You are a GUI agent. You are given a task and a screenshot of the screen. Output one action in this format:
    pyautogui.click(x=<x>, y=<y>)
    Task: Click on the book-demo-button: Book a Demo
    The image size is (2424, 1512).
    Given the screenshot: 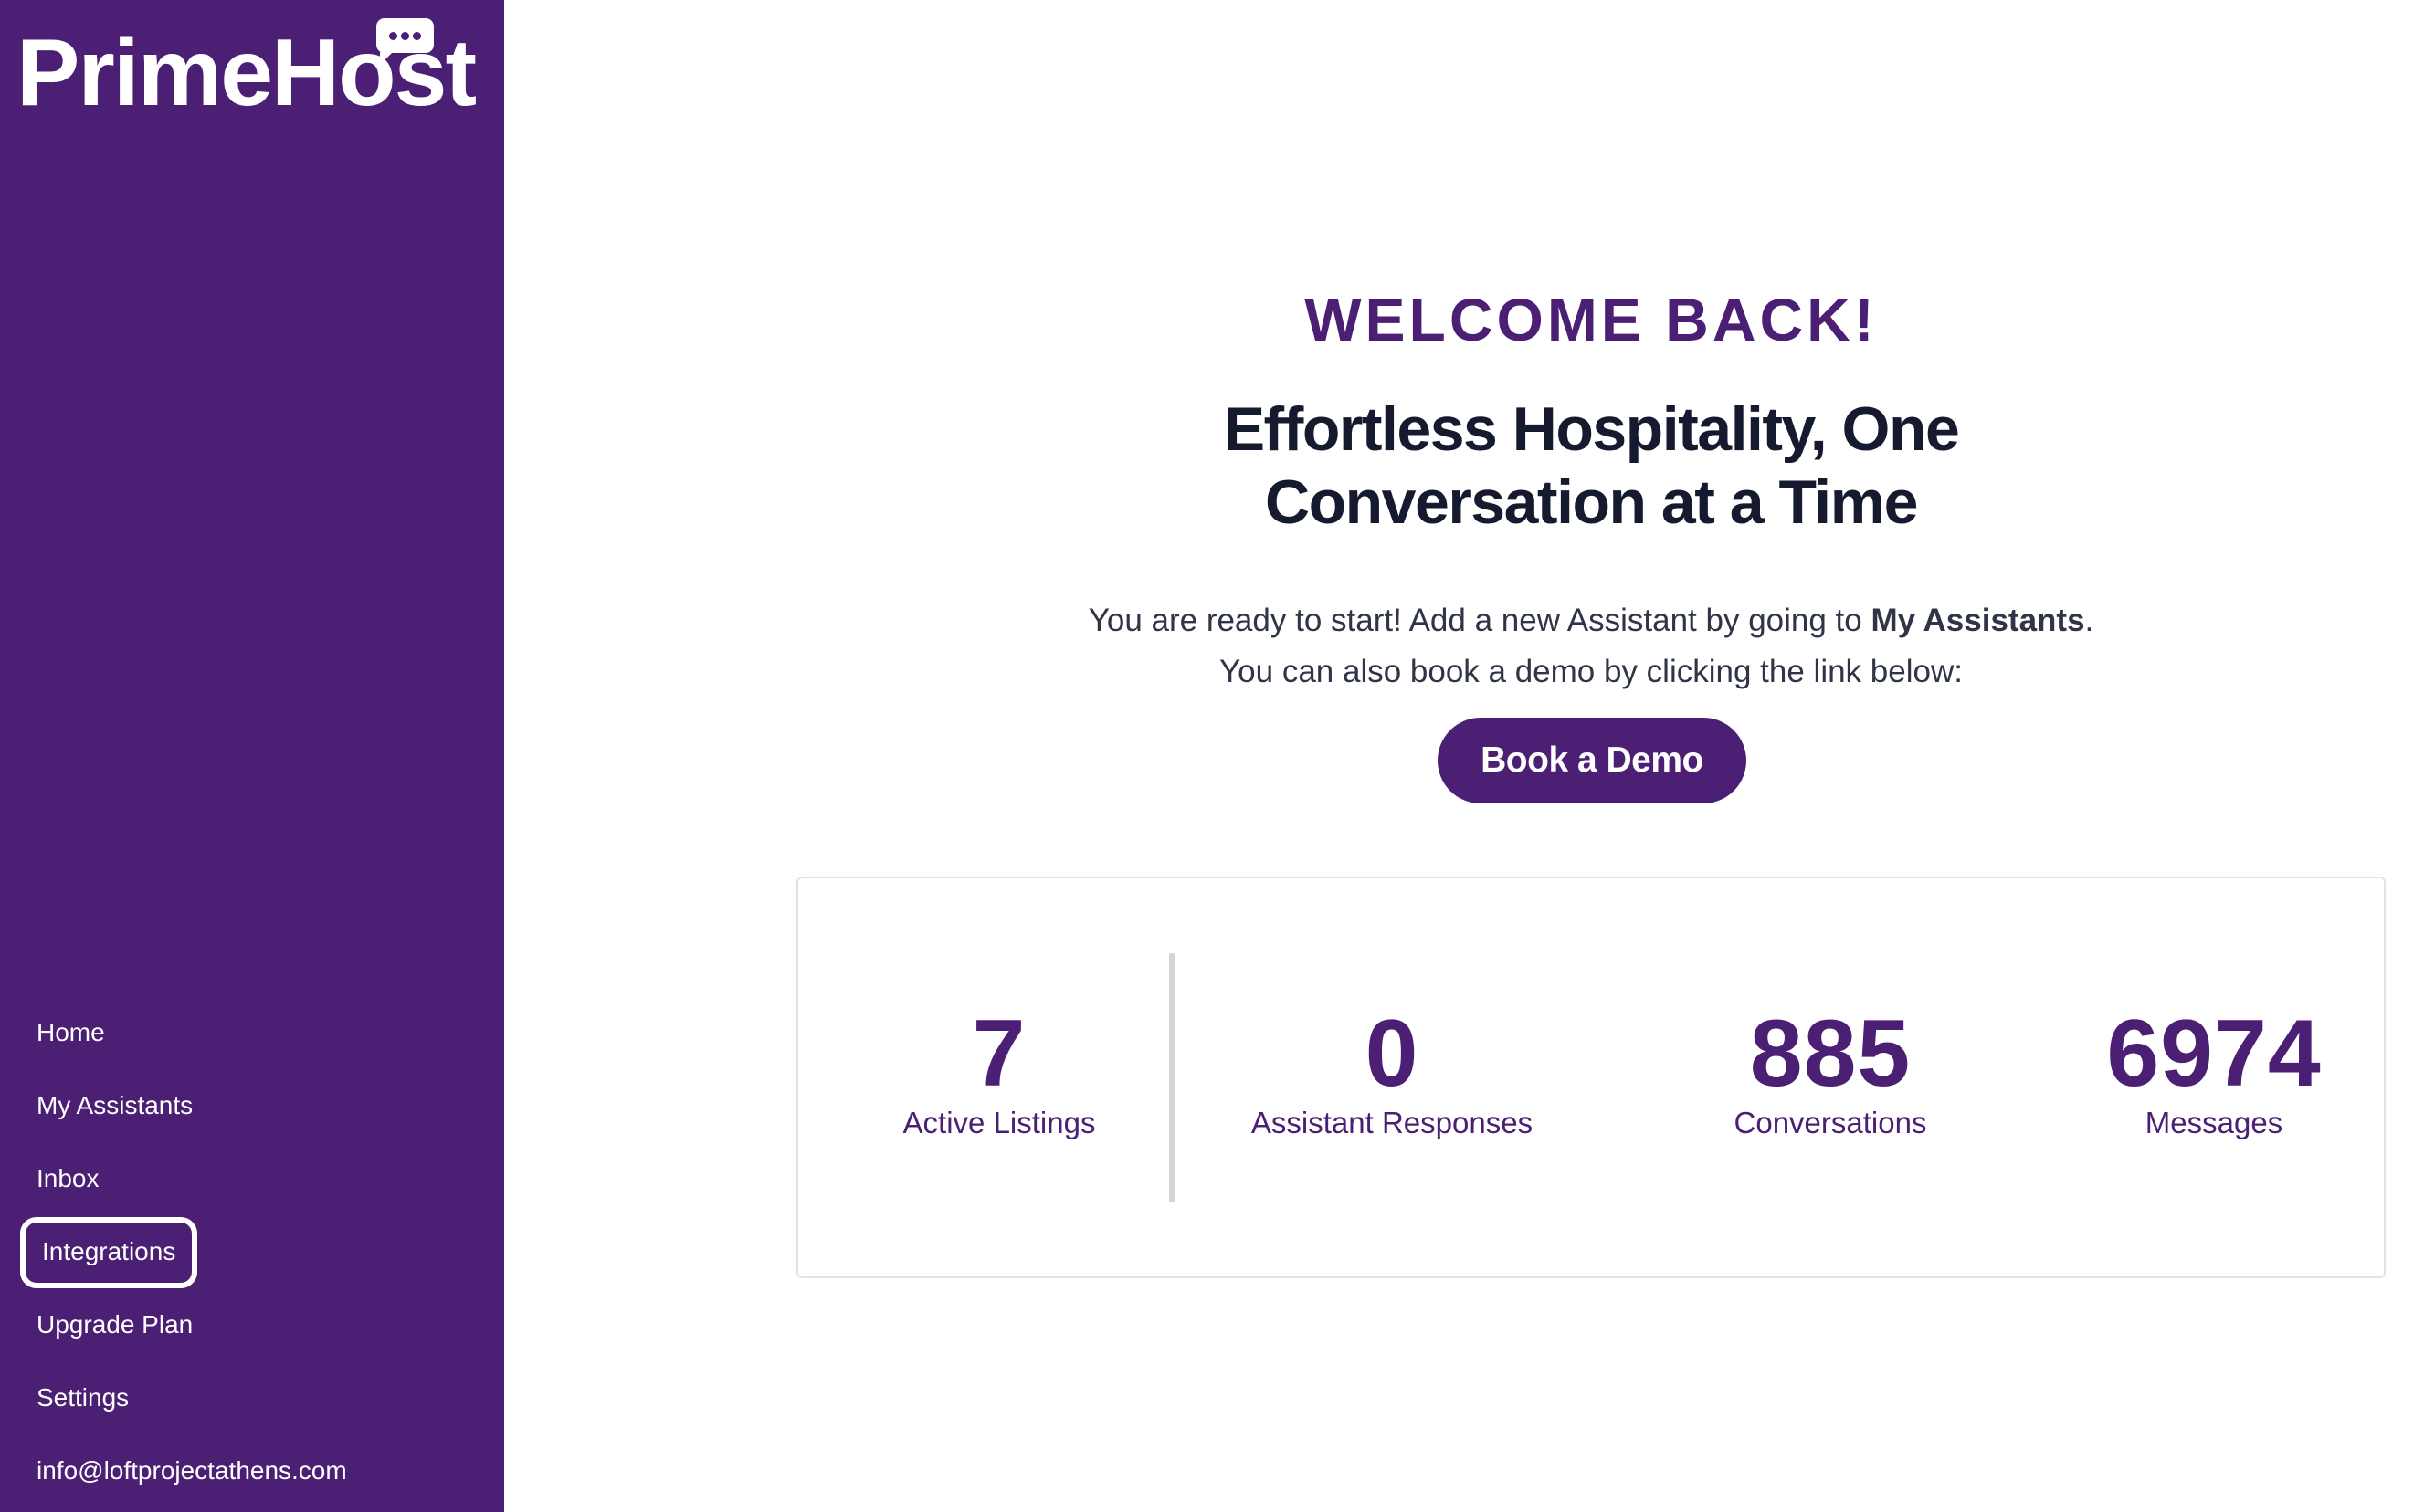 What is the action you would take?
    pyautogui.click(x=1592, y=761)
    